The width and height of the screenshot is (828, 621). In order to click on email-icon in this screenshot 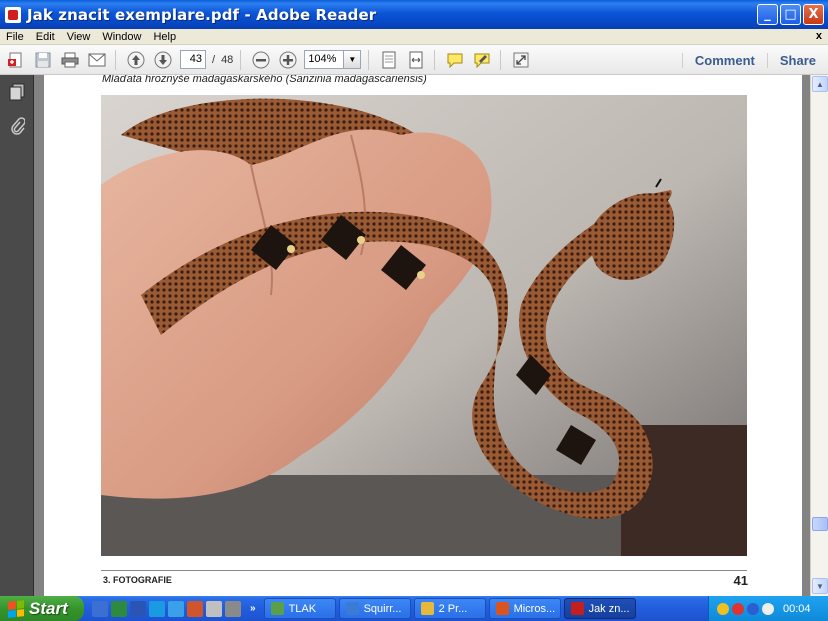, I will do `click(97, 60)`.